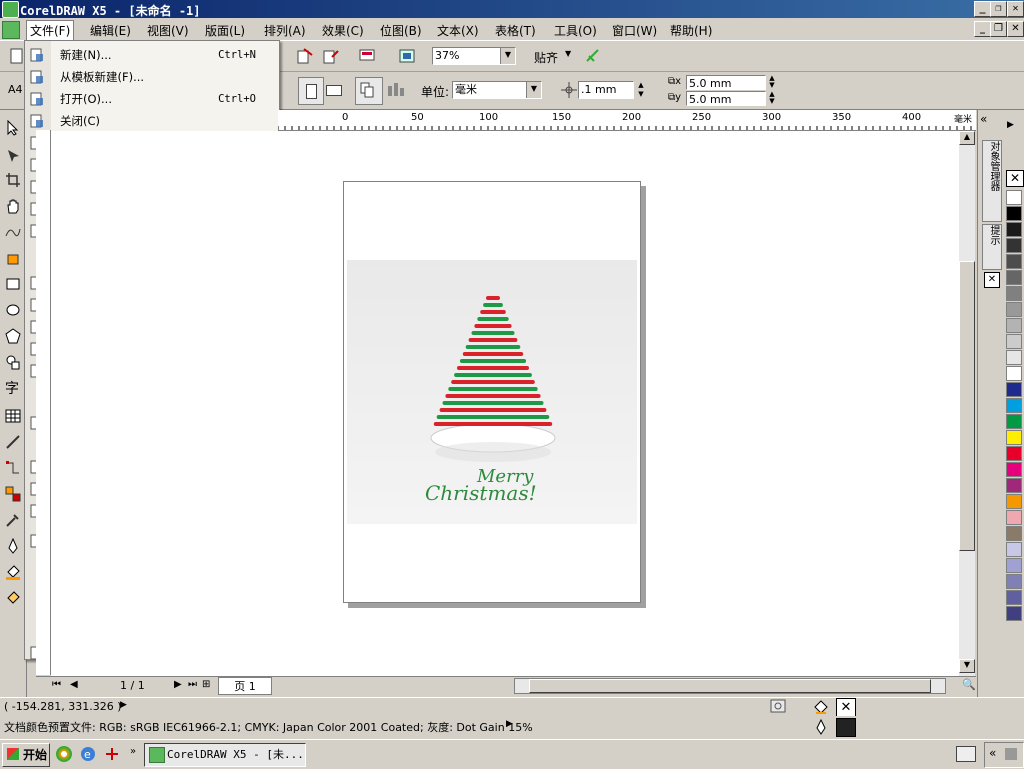 Image resolution: width=1024 pixels, height=769 pixels. What do you see at coordinates (606, 90) in the screenshot?
I see `nudge-input: .1 mm` at bounding box center [606, 90].